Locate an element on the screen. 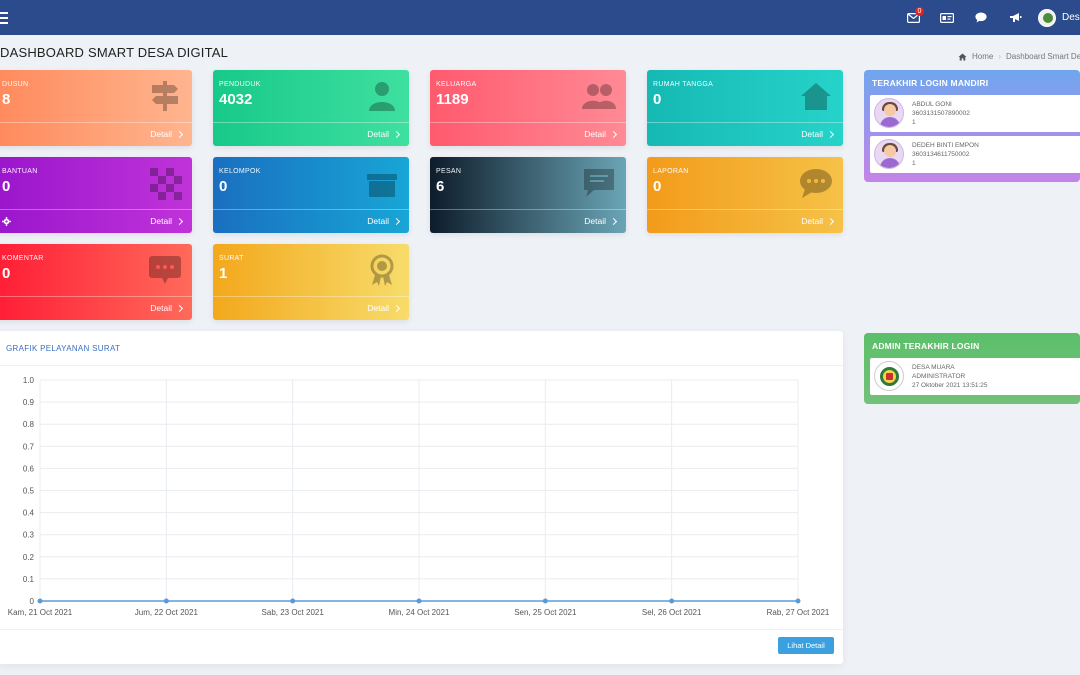 This screenshot has height=675, width=1080. announcement-button is located at coordinates (1015, 17).